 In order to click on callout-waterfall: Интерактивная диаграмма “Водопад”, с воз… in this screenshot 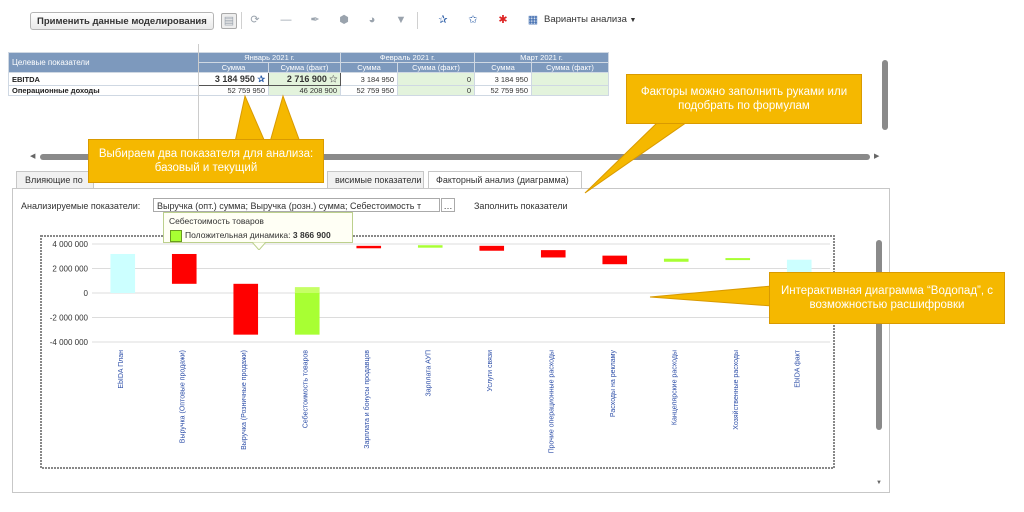, I will do `click(887, 298)`.